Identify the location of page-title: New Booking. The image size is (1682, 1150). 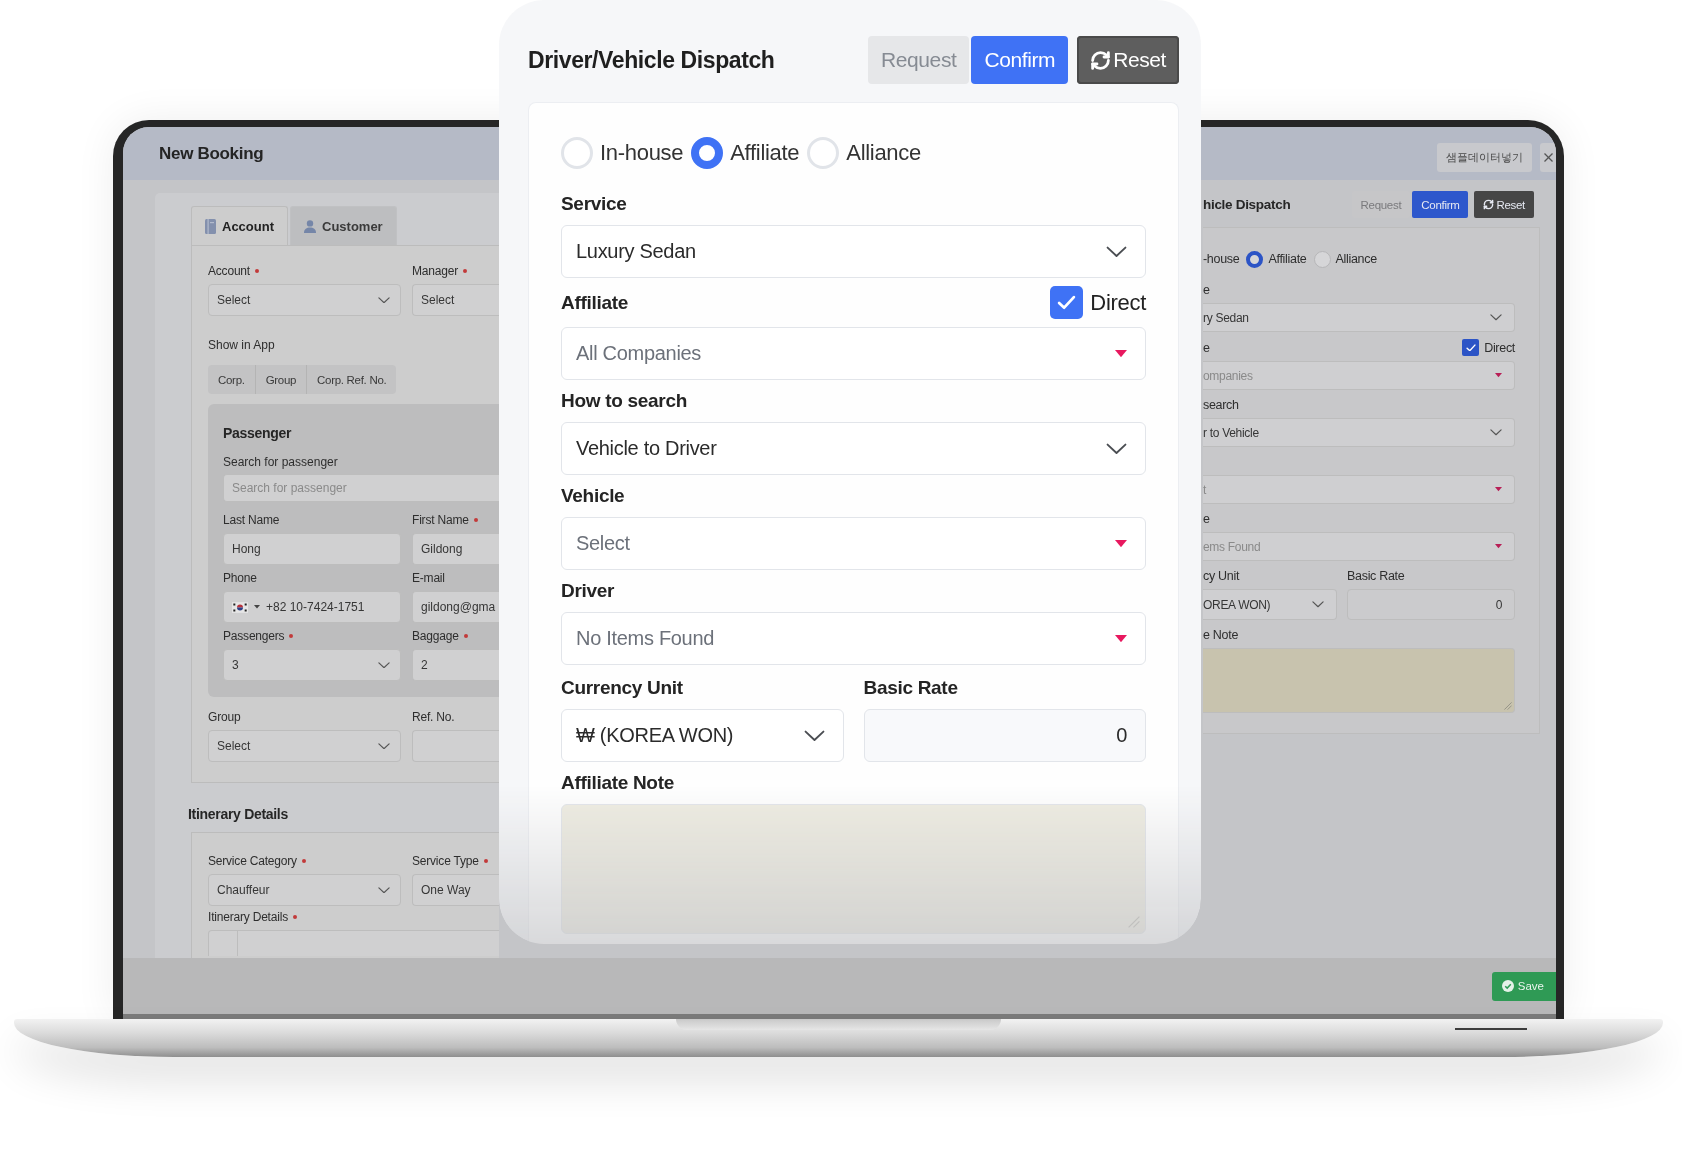
(211, 153).